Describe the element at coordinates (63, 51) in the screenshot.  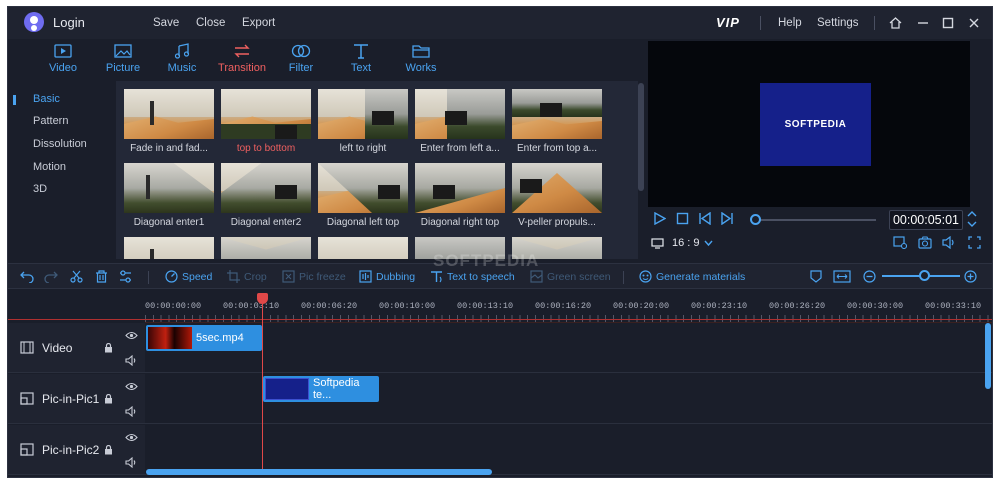
I see `video-icon` at that location.